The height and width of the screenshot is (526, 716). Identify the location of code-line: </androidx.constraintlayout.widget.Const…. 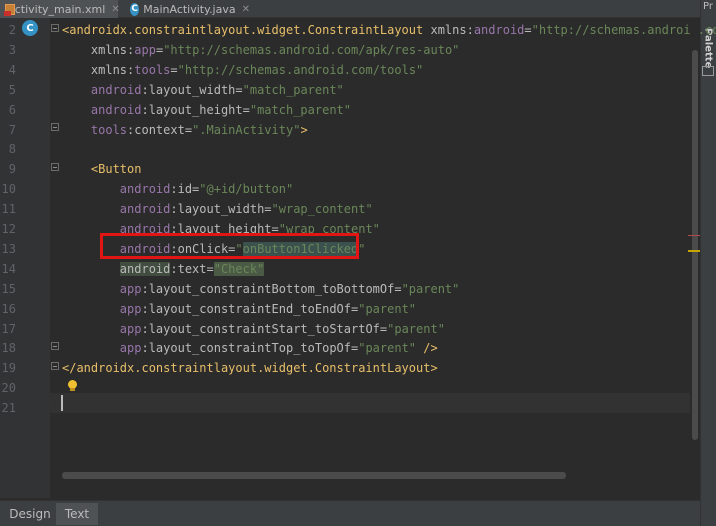
(250, 368).